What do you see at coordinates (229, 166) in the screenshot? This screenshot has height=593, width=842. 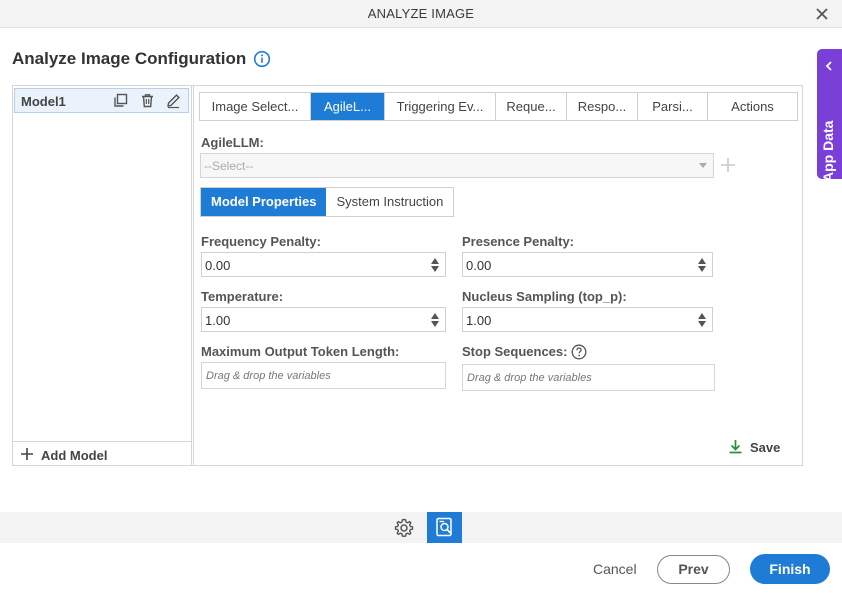 I see `agilellm-selected-value: --Select--` at bounding box center [229, 166].